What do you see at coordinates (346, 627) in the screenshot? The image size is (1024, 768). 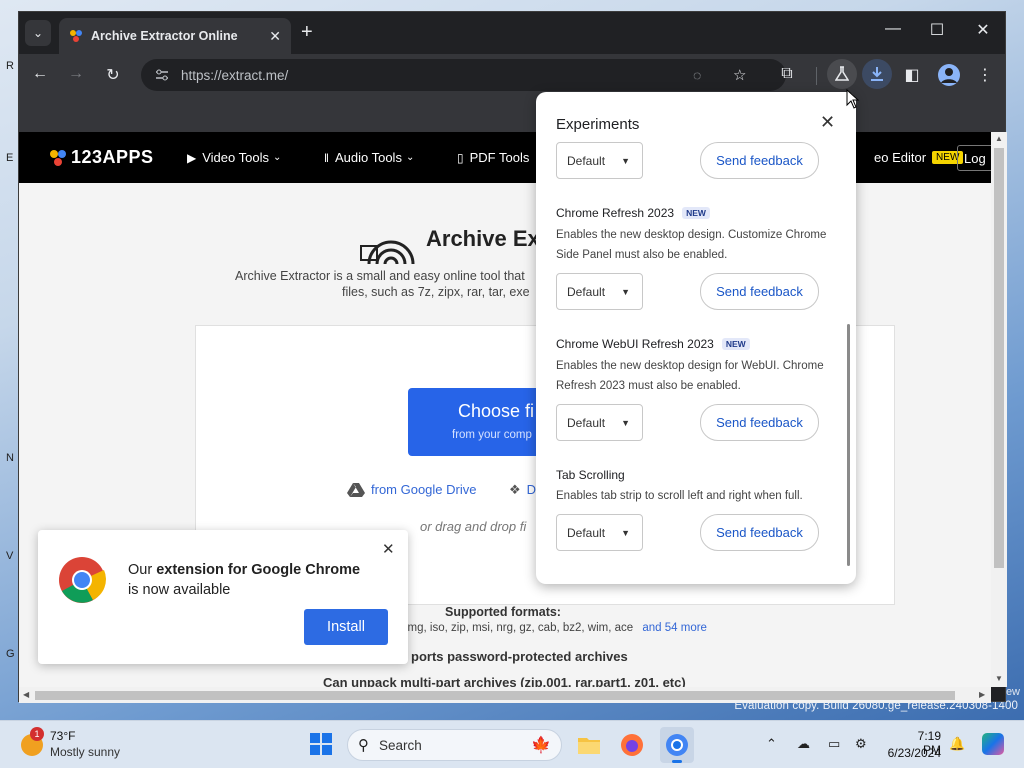 I see `install-button: Install` at bounding box center [346, 627].